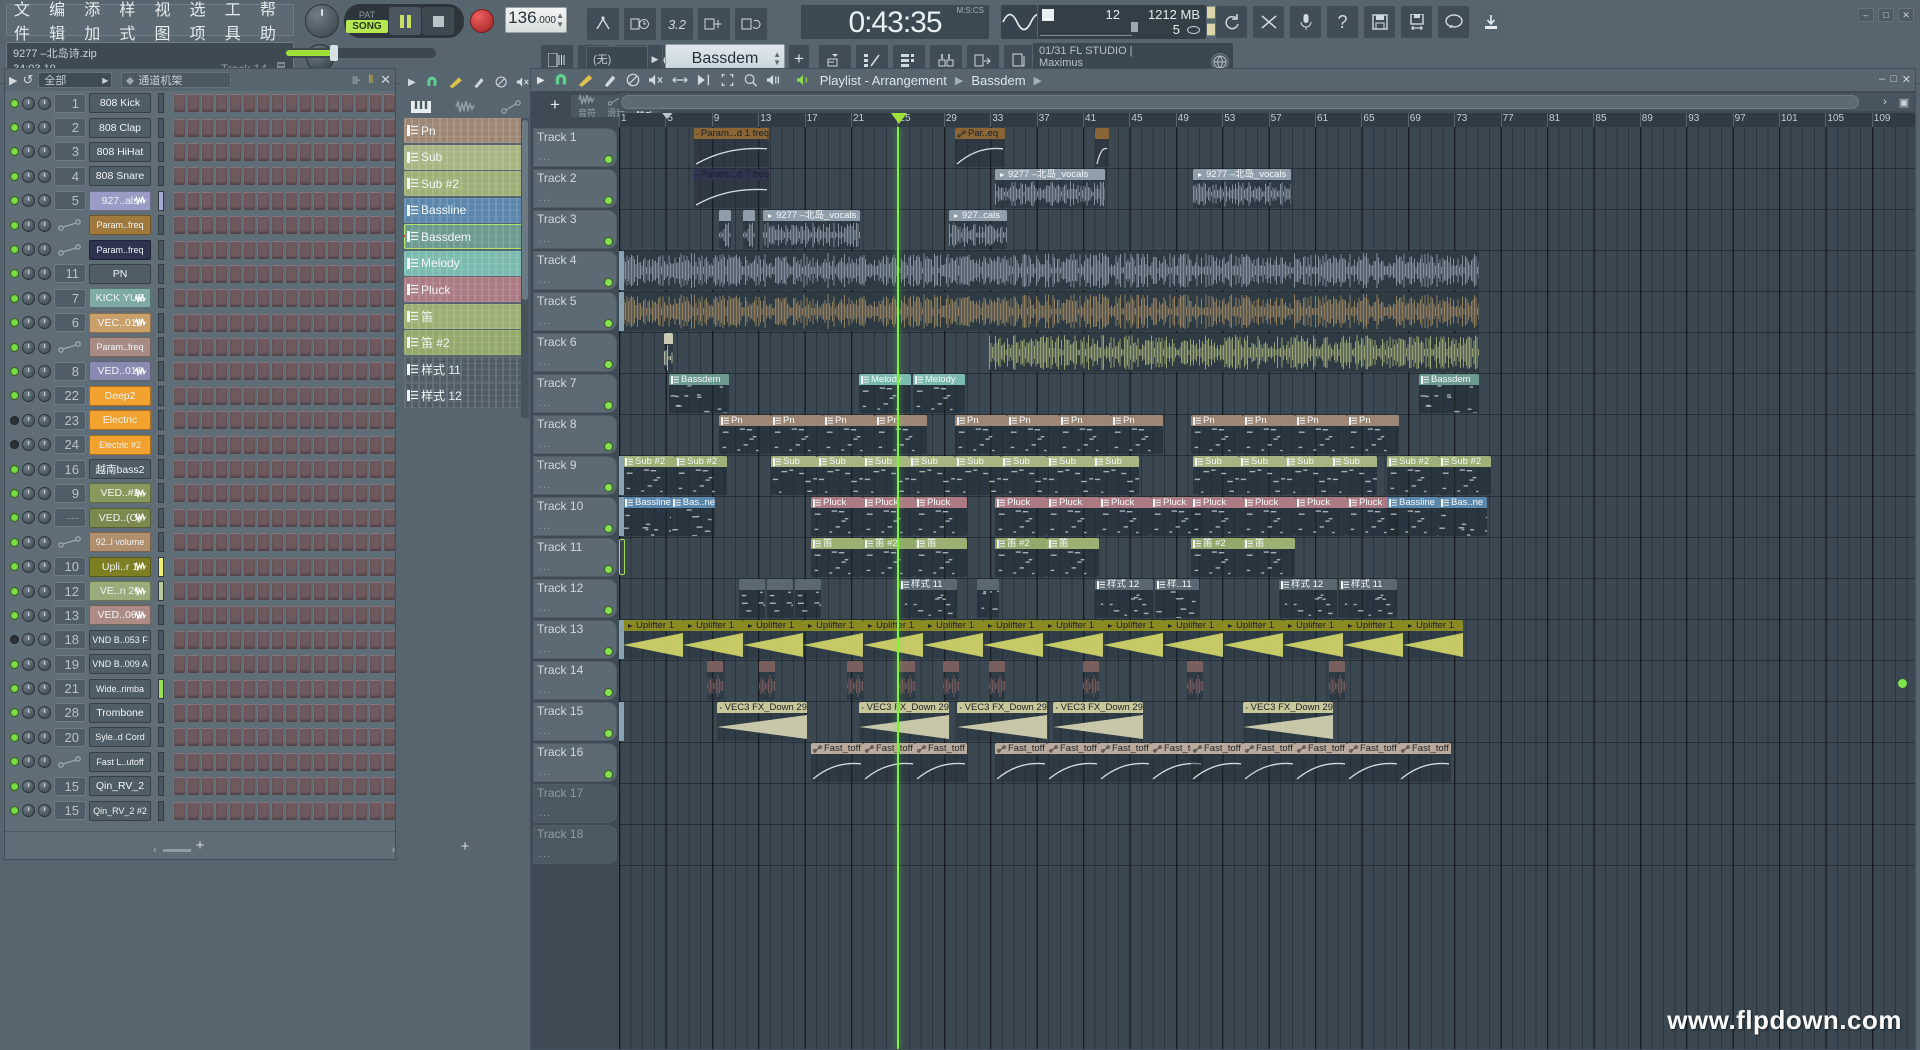 The width and height of the screenshot is (1920, 1050). What do you see at coordinates (200, 152) in the screenshot?
I see `channel-row: 3 808 HiHat` at bounding box center [200, 152].